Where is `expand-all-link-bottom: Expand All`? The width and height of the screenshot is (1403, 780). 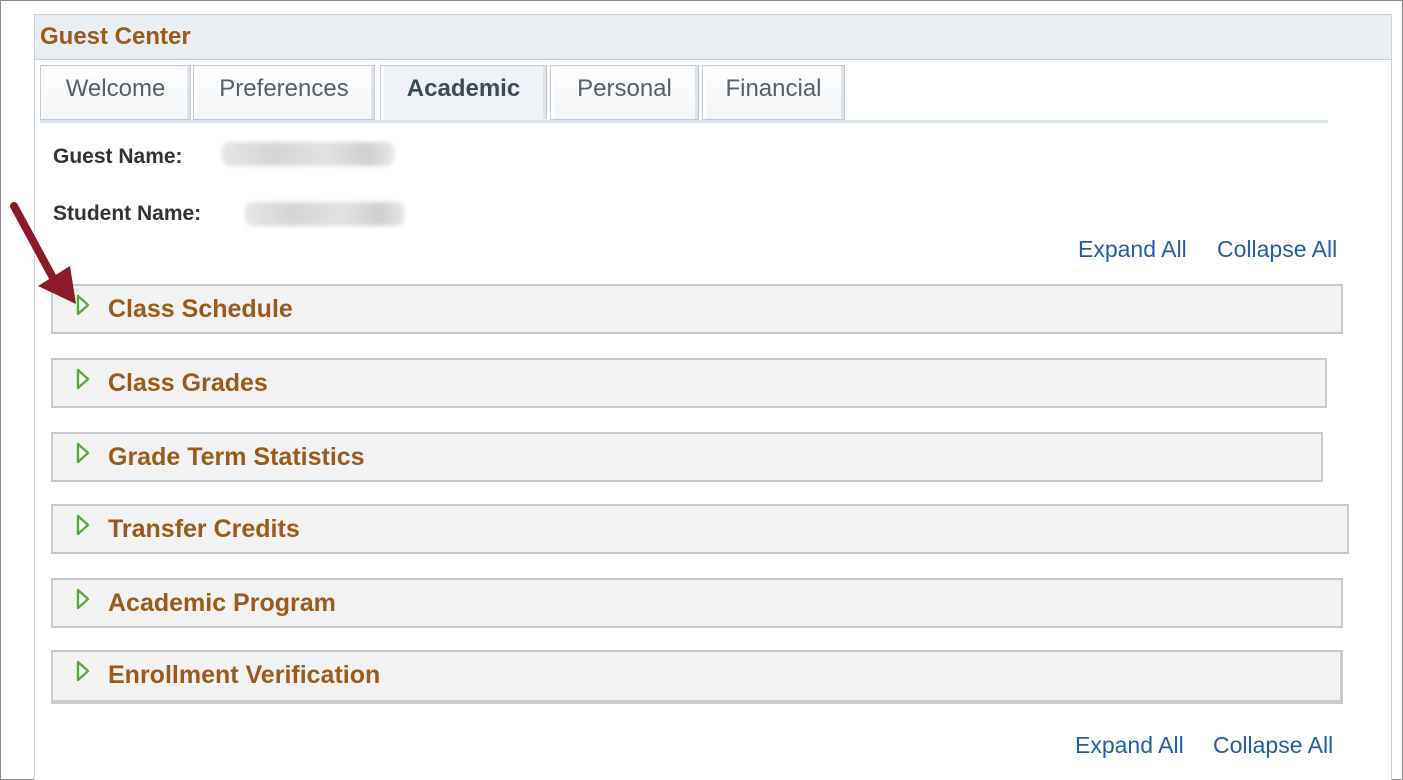
expand-all-link-bottom: Expand All is located at coordinates (1129, 745).